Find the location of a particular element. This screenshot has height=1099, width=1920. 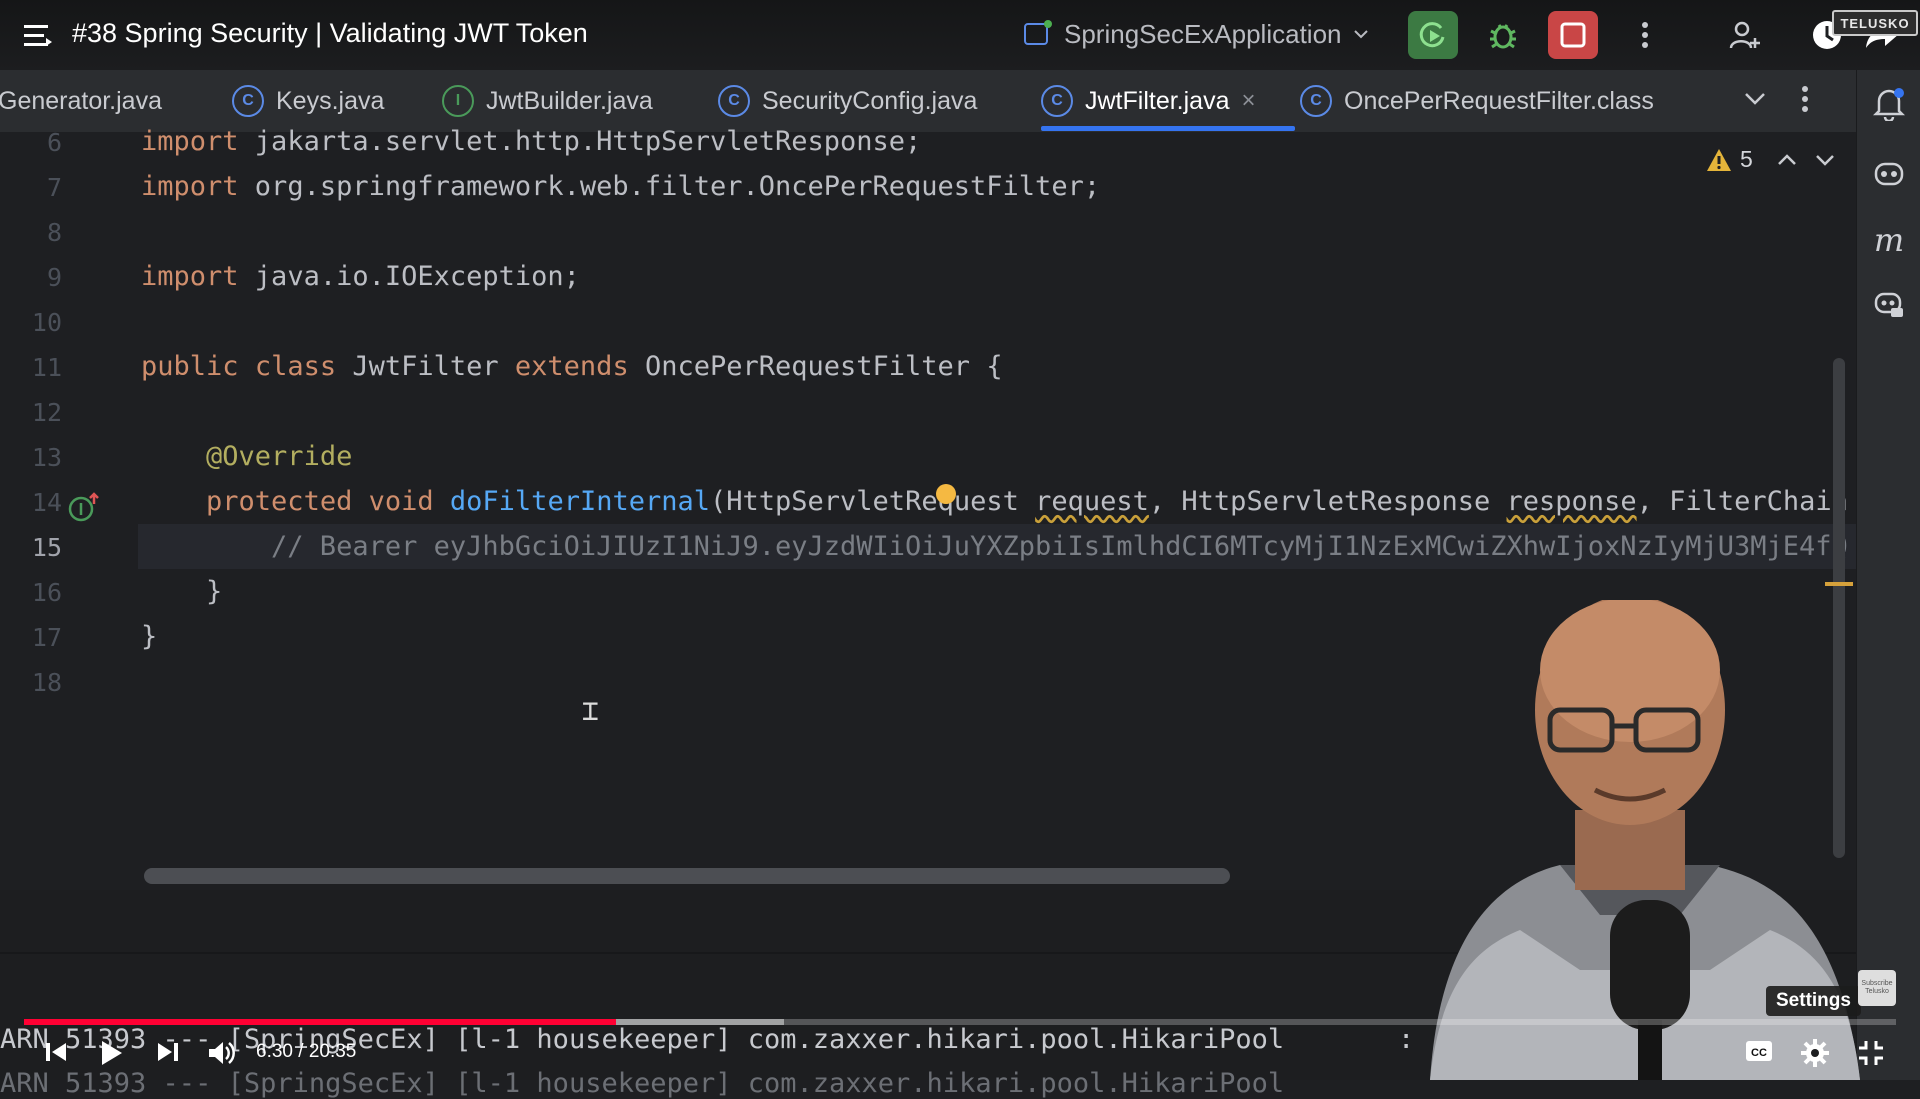

code-token: public is located at coordinates (190, 366).